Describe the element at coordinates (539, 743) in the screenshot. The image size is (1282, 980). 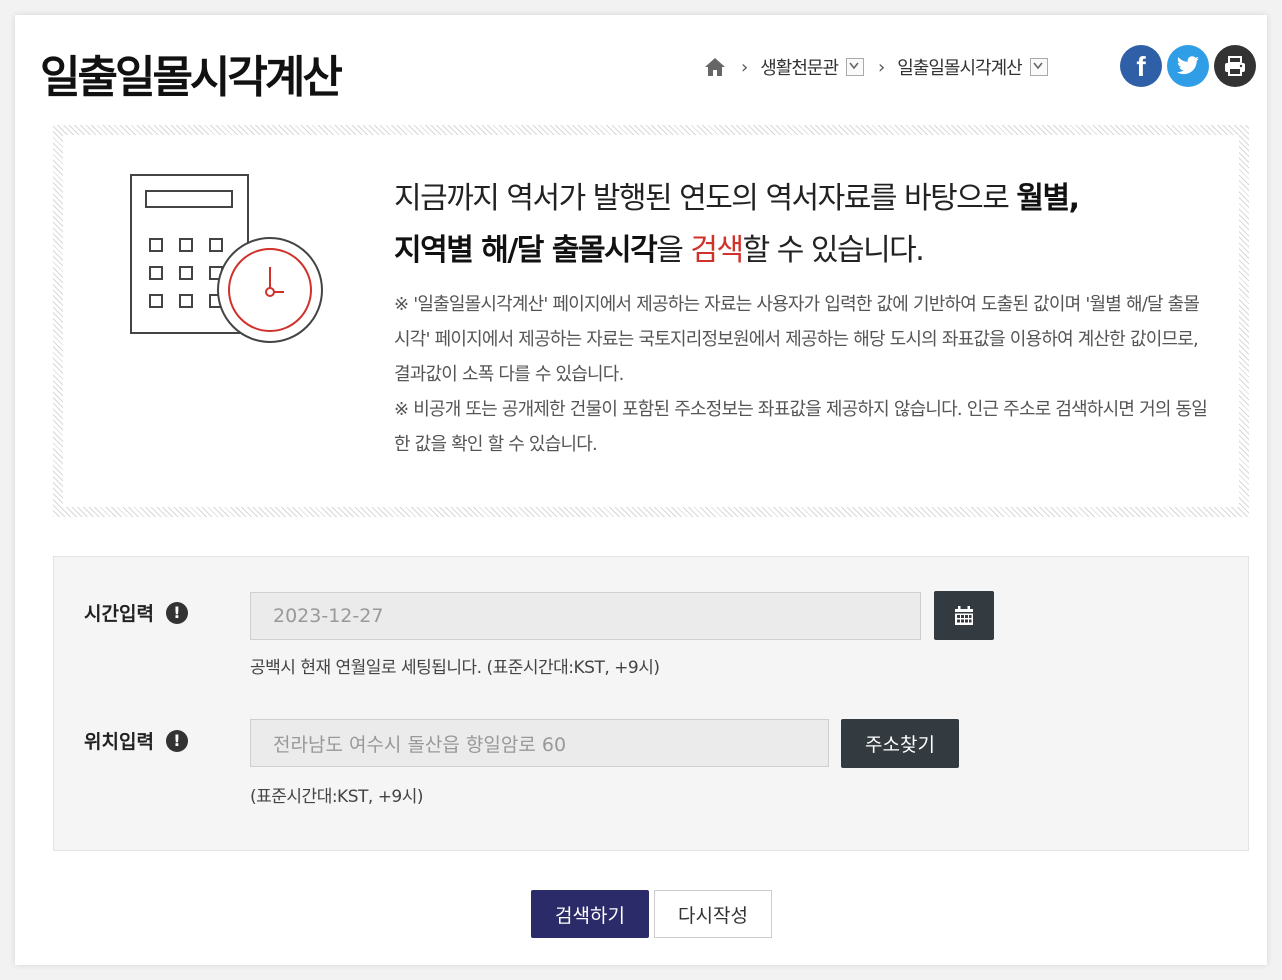
I see `address-input: 전라남도 여수시 돌산읍 향일암로 60` at that location.